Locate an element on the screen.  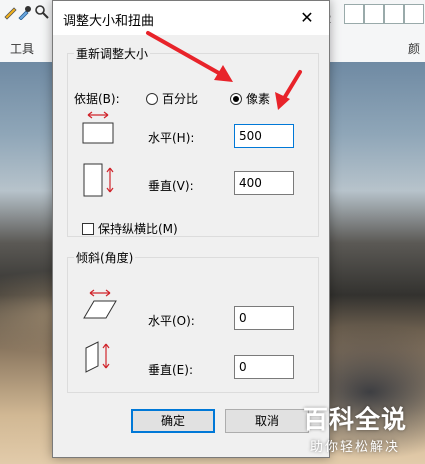
skew-horizontal-label: 水平(O): is located at coordinates (171, 321).